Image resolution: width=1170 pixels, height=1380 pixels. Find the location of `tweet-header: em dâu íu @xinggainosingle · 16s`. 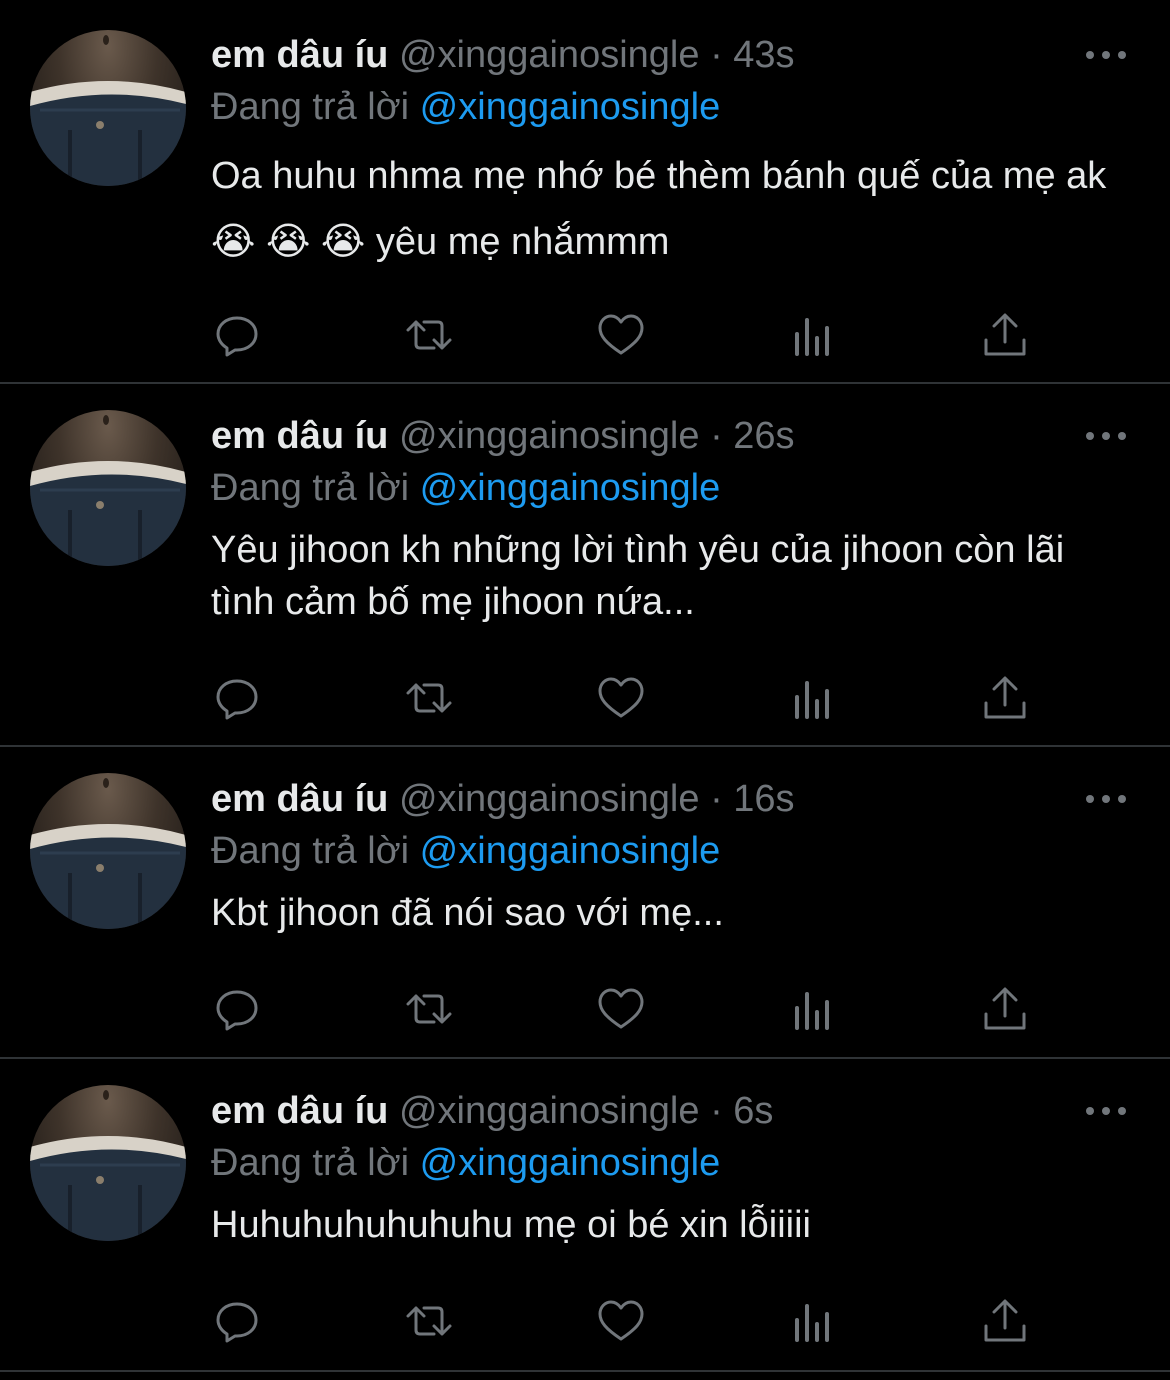

tweet-header: em dâu íu @xinggainosingle · 16s is located at coordinates (503, 799).